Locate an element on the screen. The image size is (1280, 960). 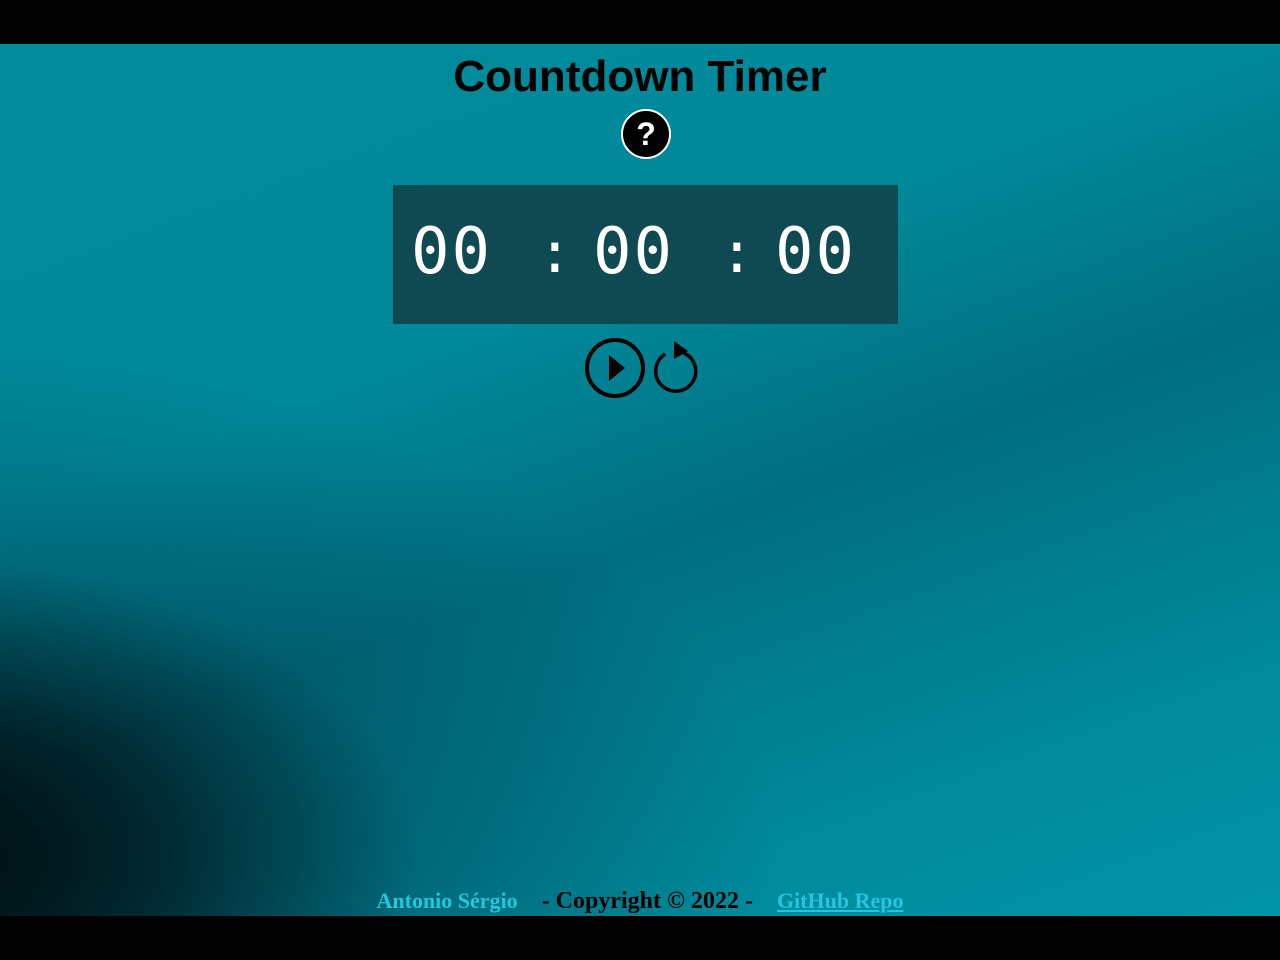
timer-controls is located at coordinates (644, 369).